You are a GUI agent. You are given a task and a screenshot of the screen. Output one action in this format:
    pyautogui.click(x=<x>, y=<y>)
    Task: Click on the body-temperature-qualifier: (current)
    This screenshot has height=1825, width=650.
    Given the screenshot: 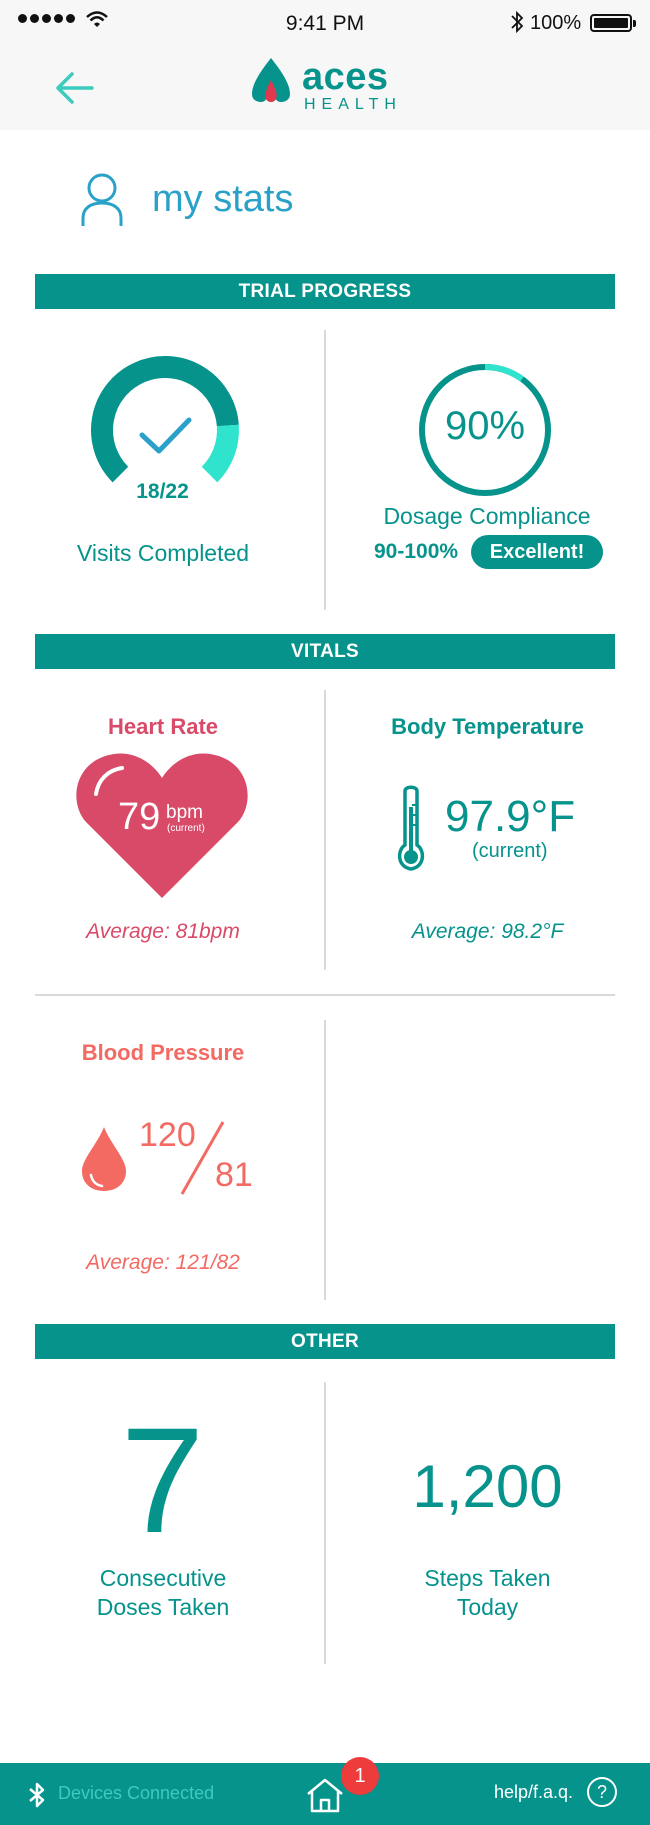 What is the action you would take?
    pyautogui.click(x=510, y=851)
    